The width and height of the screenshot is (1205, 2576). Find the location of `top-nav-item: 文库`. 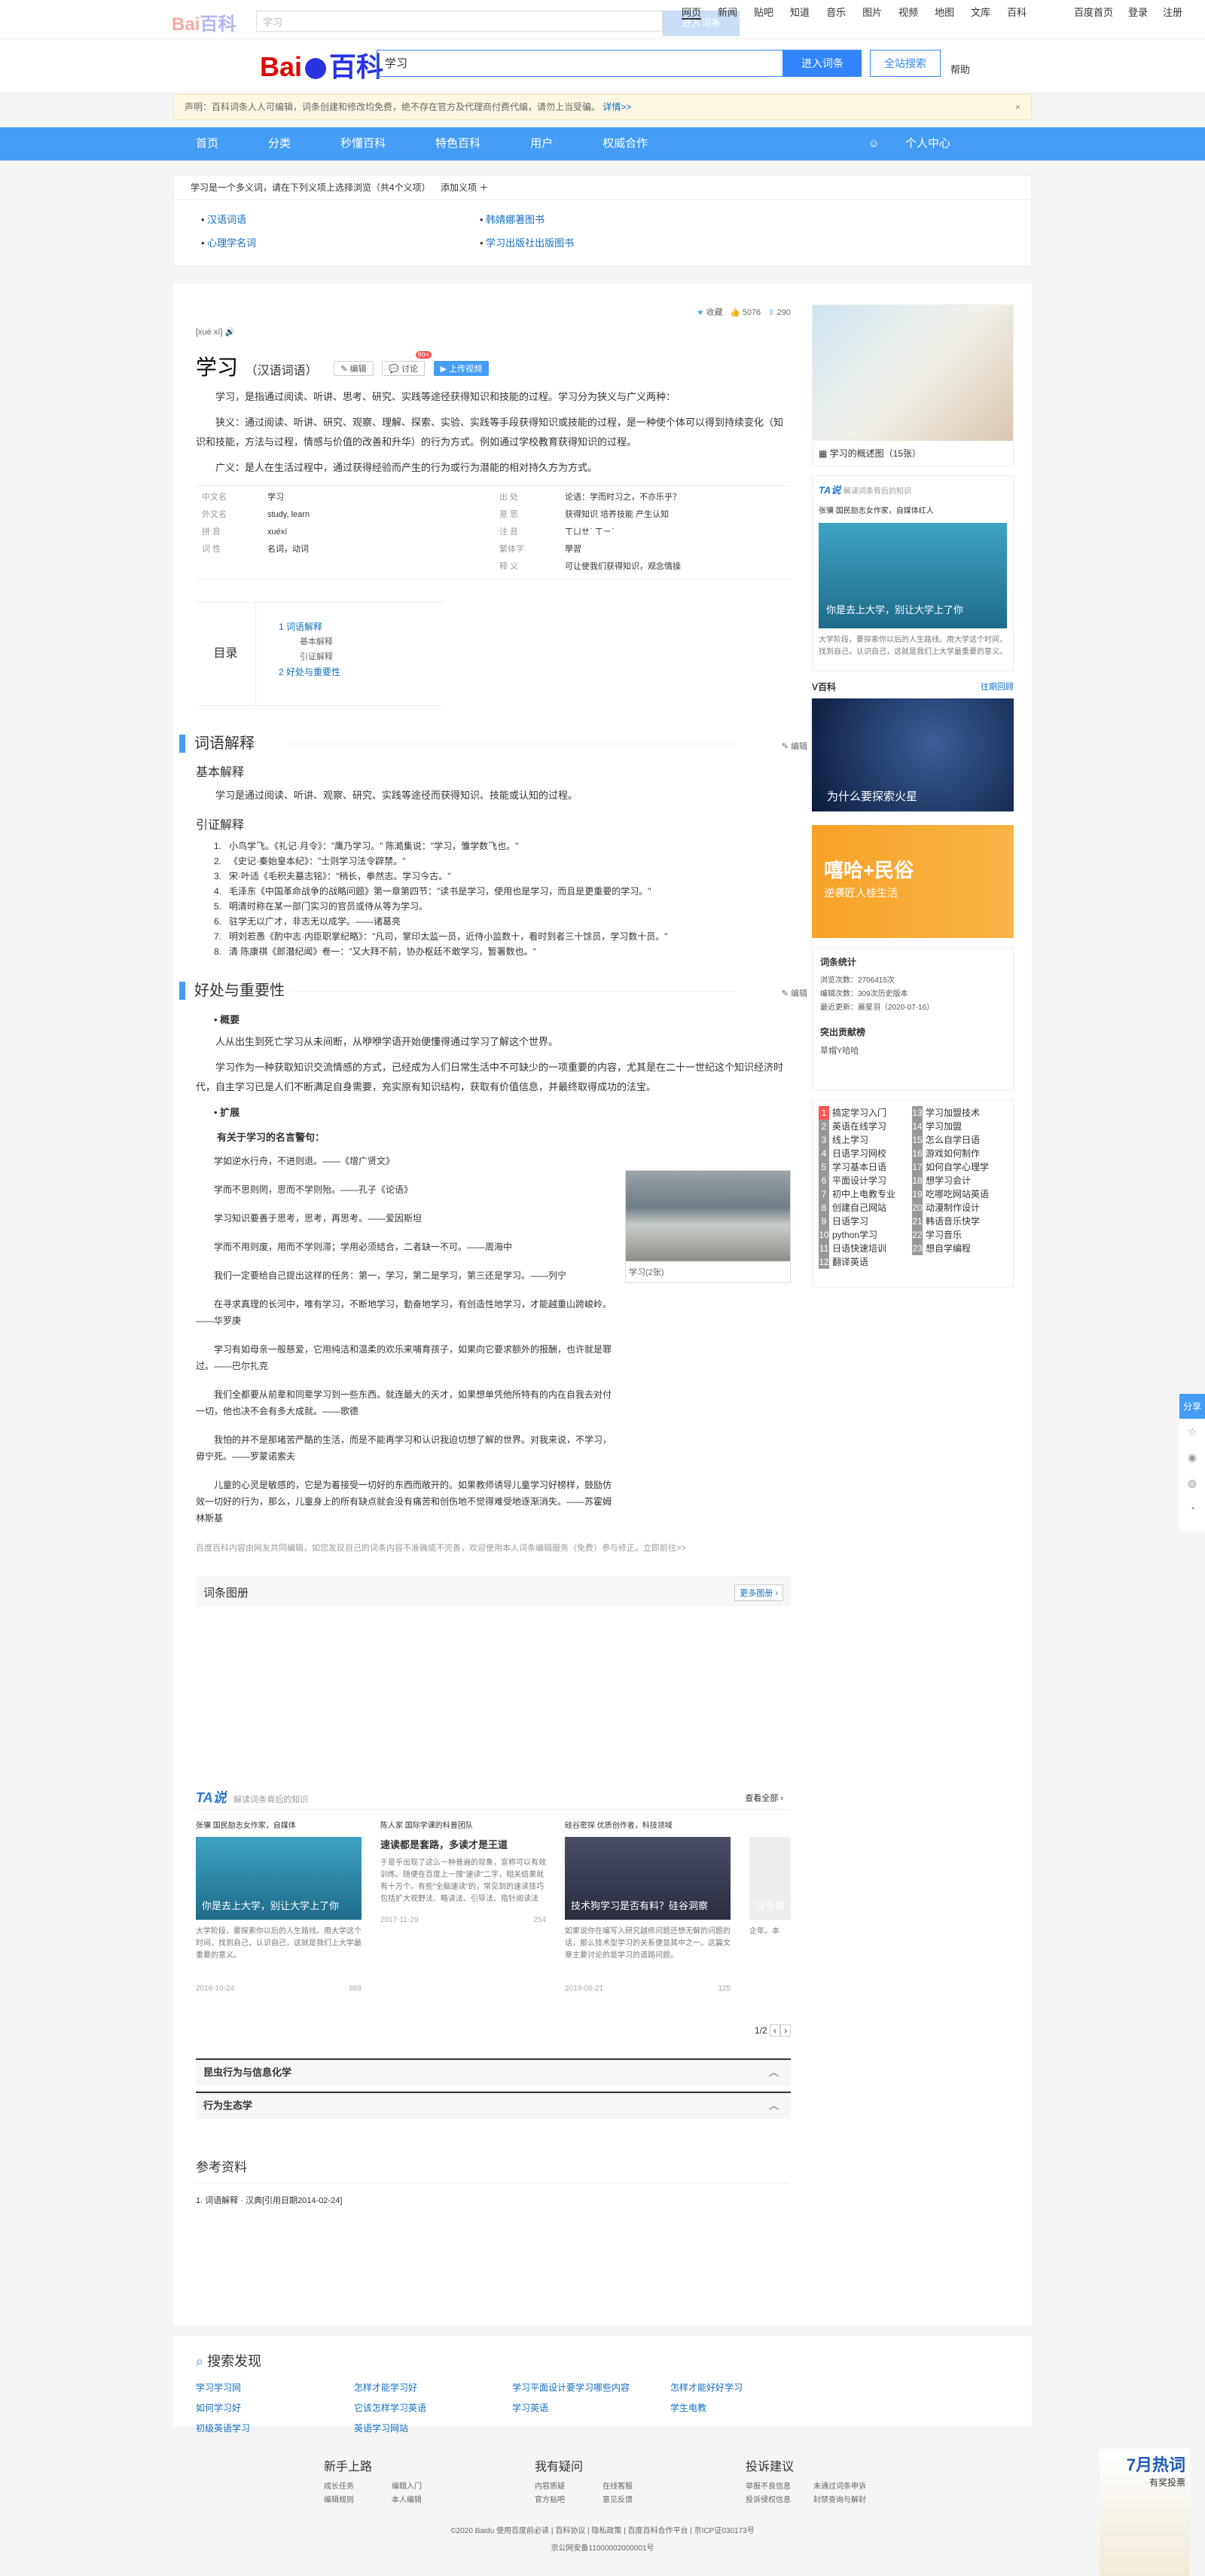

top-nav-item: 文库 is located at coordinates (981, 12).